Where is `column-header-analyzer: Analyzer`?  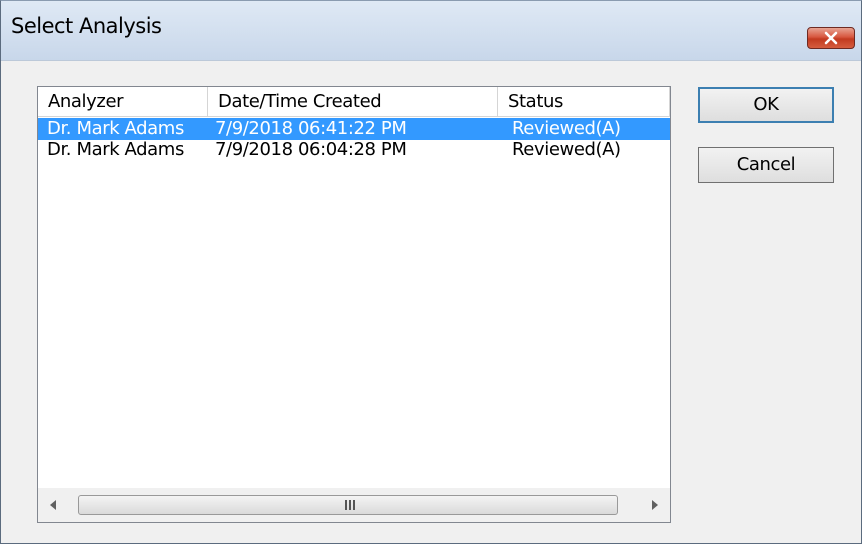
column-header-analyzer: Analyzer is located at coordinates (123, 101).